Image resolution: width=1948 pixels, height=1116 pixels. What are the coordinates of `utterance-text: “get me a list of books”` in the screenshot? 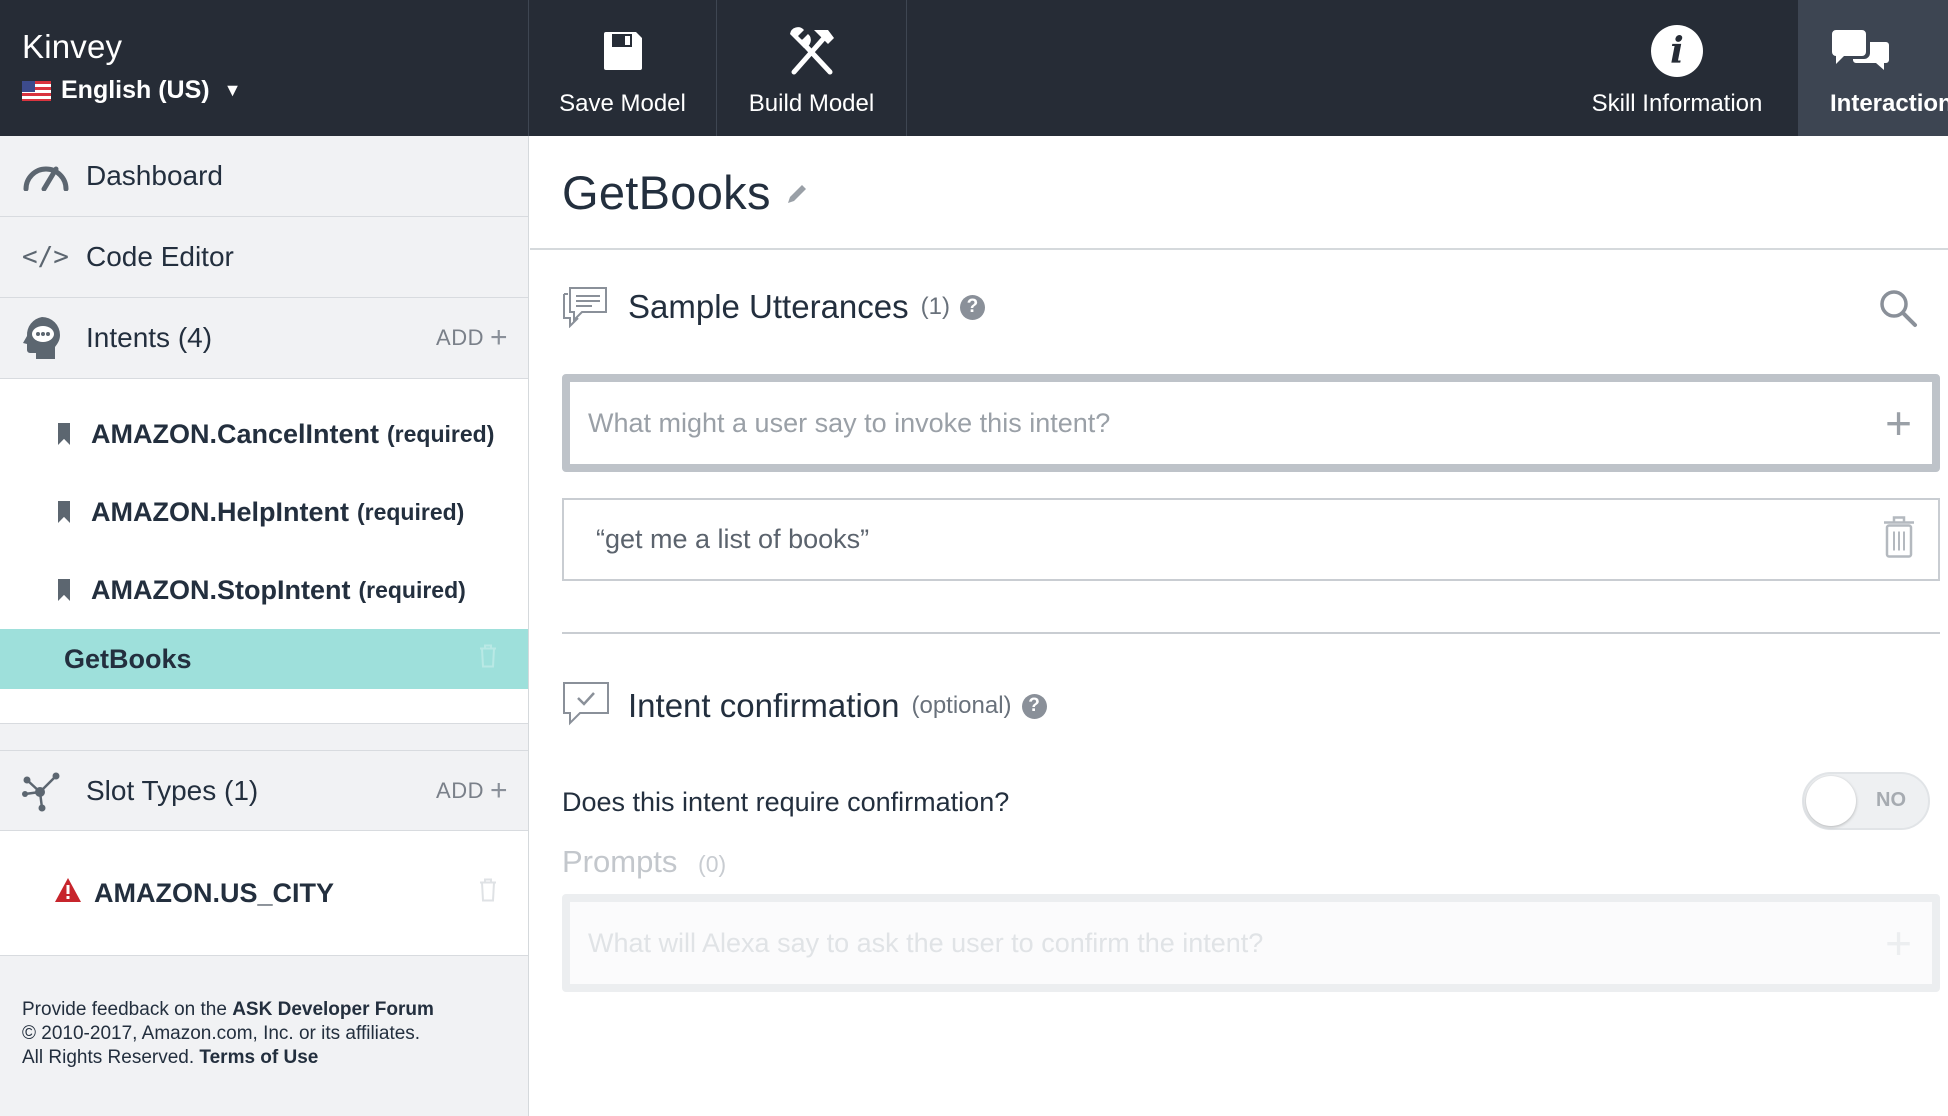 It's located at (733, 539).